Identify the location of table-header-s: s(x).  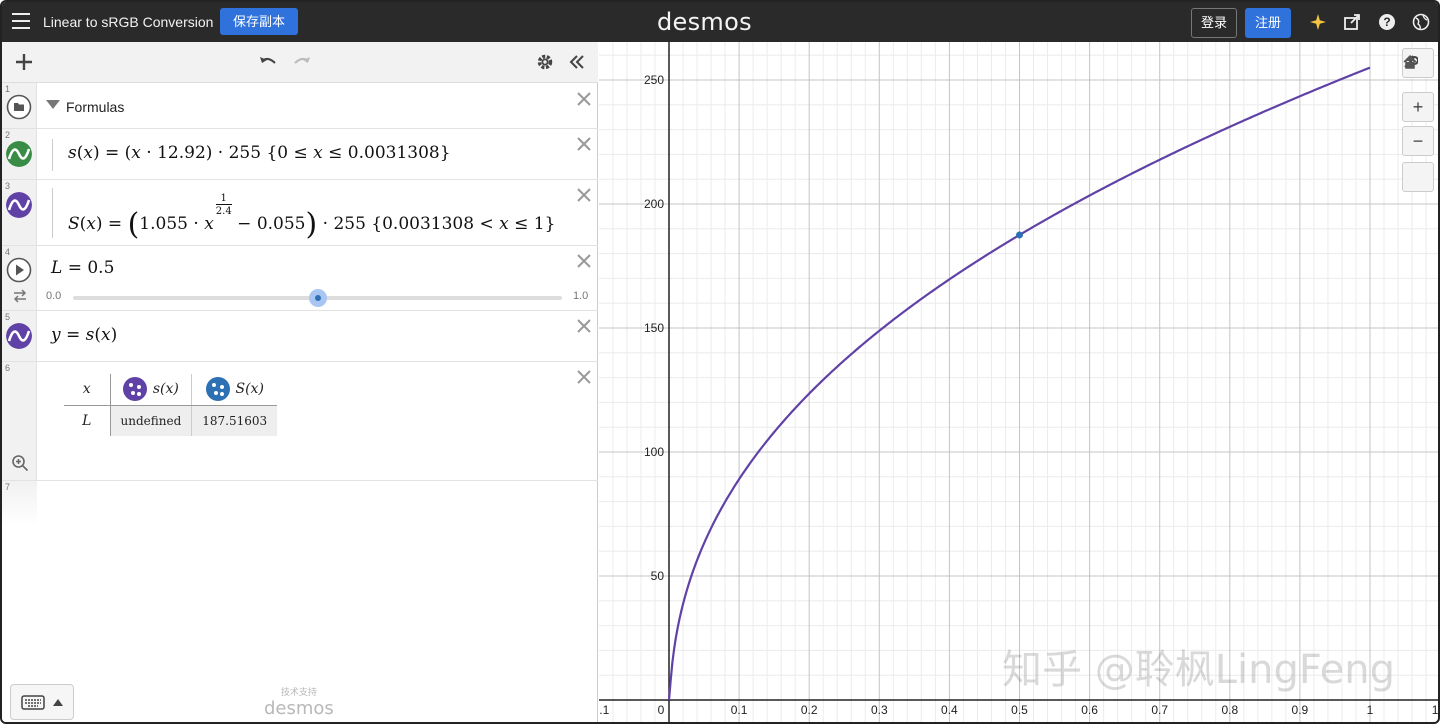
(151, 390).